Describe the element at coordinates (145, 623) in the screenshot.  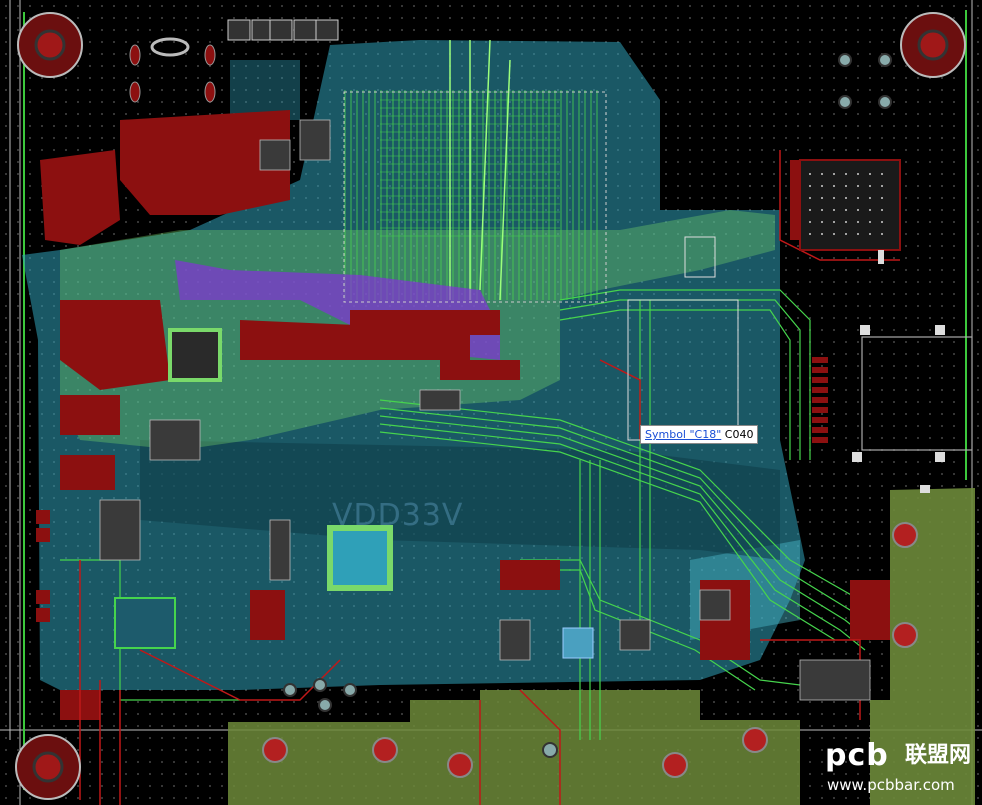
I see `qfn-chip-bottom-left` at that location.